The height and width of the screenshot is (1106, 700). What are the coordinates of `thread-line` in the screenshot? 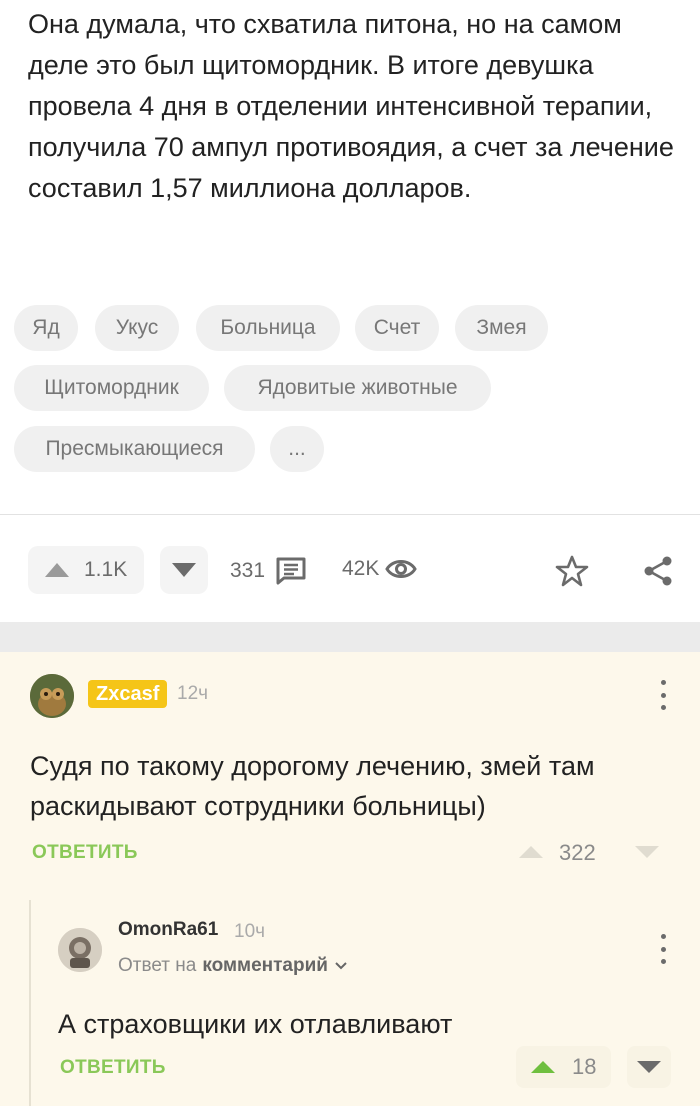 It's located at (30, 1003).